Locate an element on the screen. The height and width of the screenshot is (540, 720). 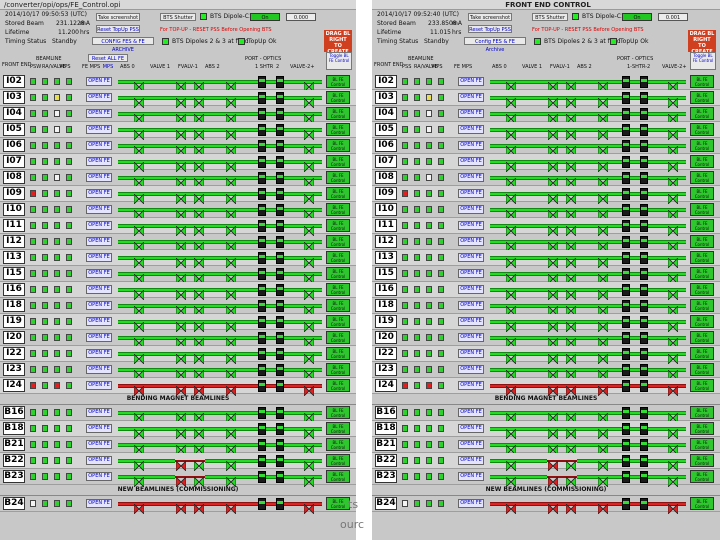
reset-all-fe-mps-button: Reset ALL FE MPS is located at coordinates (108, 62).